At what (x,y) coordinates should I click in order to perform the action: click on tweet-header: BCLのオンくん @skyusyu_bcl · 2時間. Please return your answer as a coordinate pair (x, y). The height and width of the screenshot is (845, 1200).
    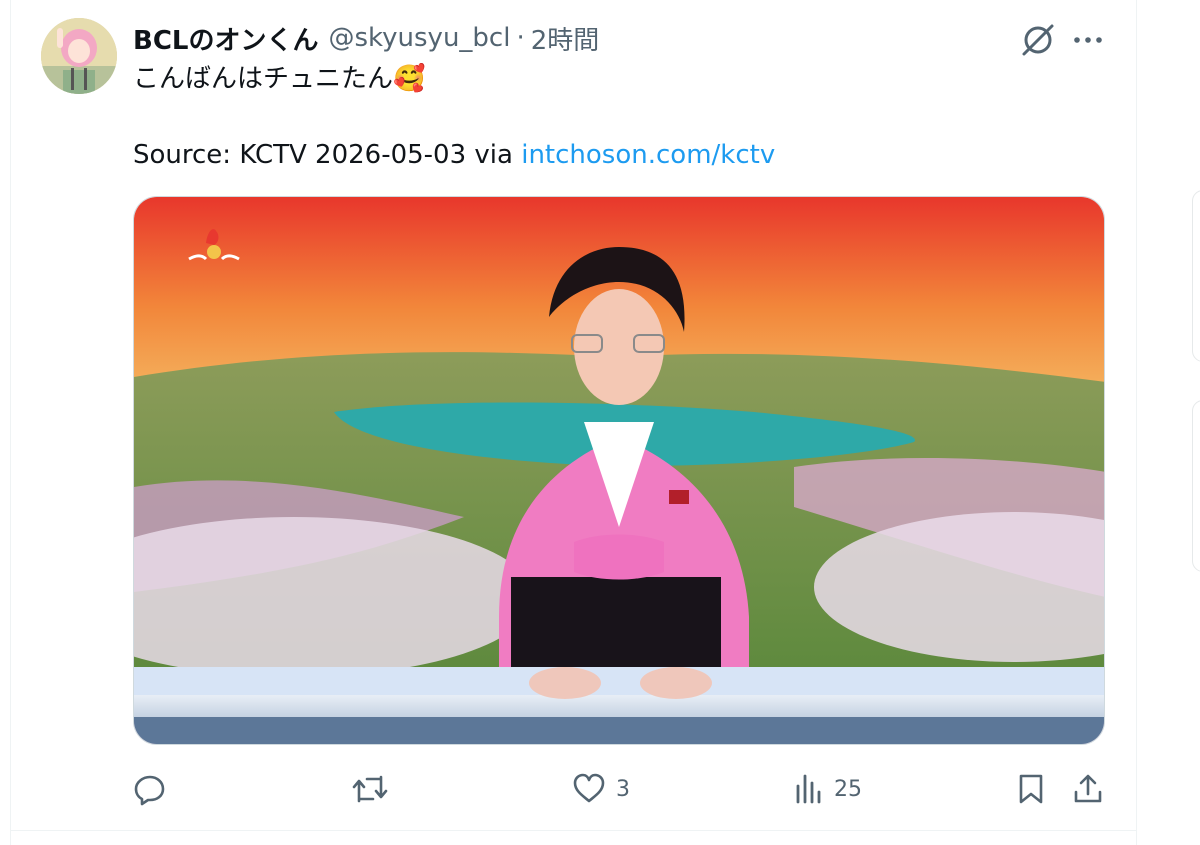
    Looking at the image, I should click on (366, 38).